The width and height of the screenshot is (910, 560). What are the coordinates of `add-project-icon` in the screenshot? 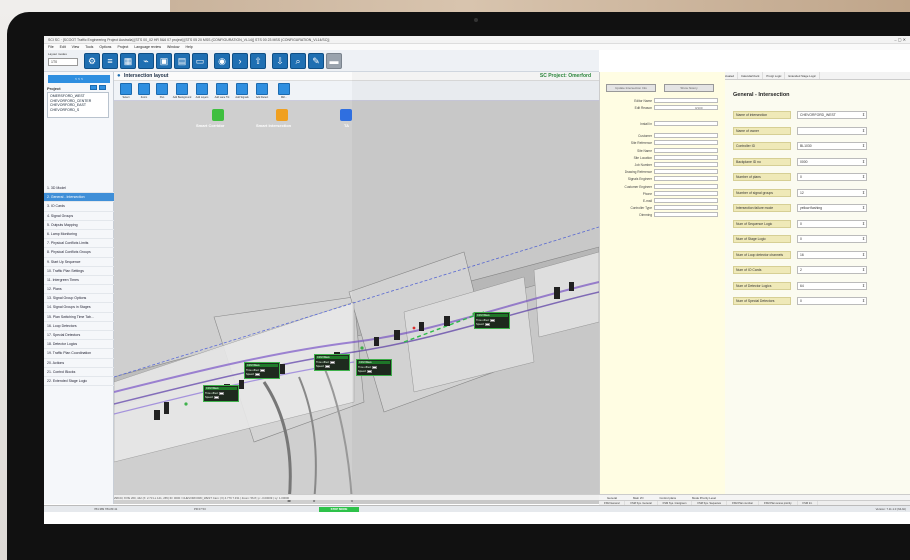 It's located at (93, 87).